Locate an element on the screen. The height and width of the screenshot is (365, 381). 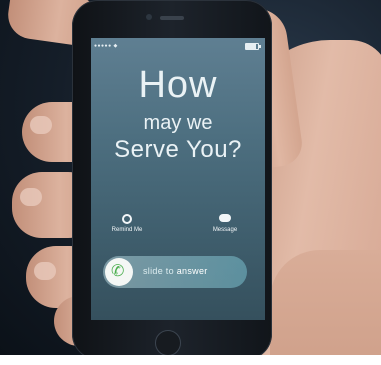
message-bubble-icon is located at coordinates (225, 218).